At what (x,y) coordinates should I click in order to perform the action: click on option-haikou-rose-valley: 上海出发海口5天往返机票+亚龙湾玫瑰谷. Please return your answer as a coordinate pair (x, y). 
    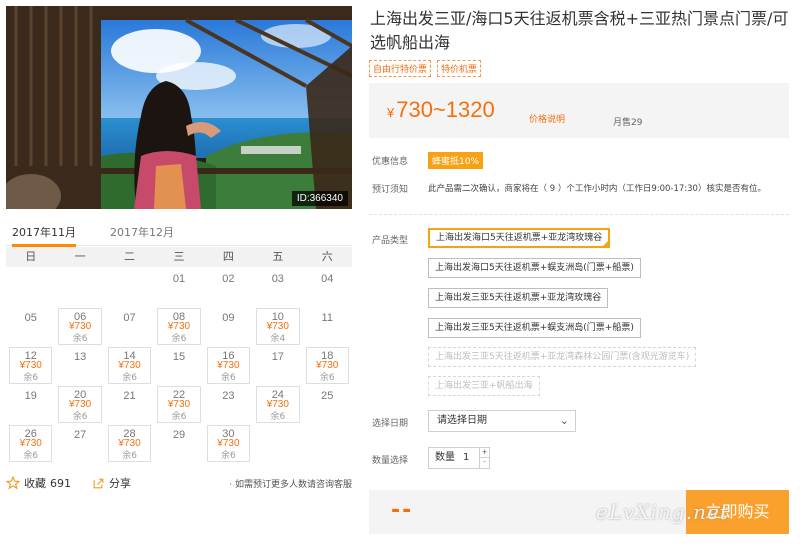
    Looking at the image, I should click on (519, 238).